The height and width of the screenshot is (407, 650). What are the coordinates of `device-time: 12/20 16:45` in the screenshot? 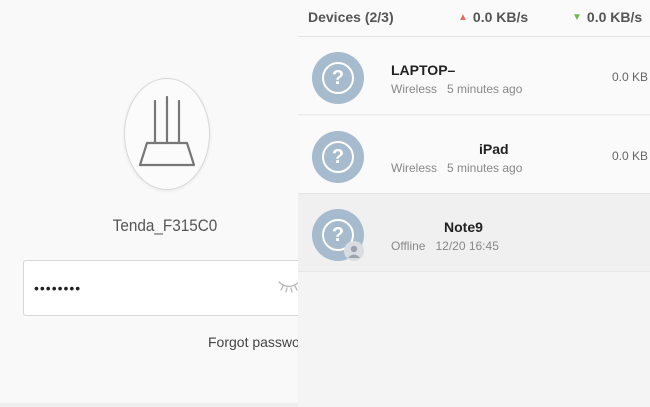 It's located at (467, 246).